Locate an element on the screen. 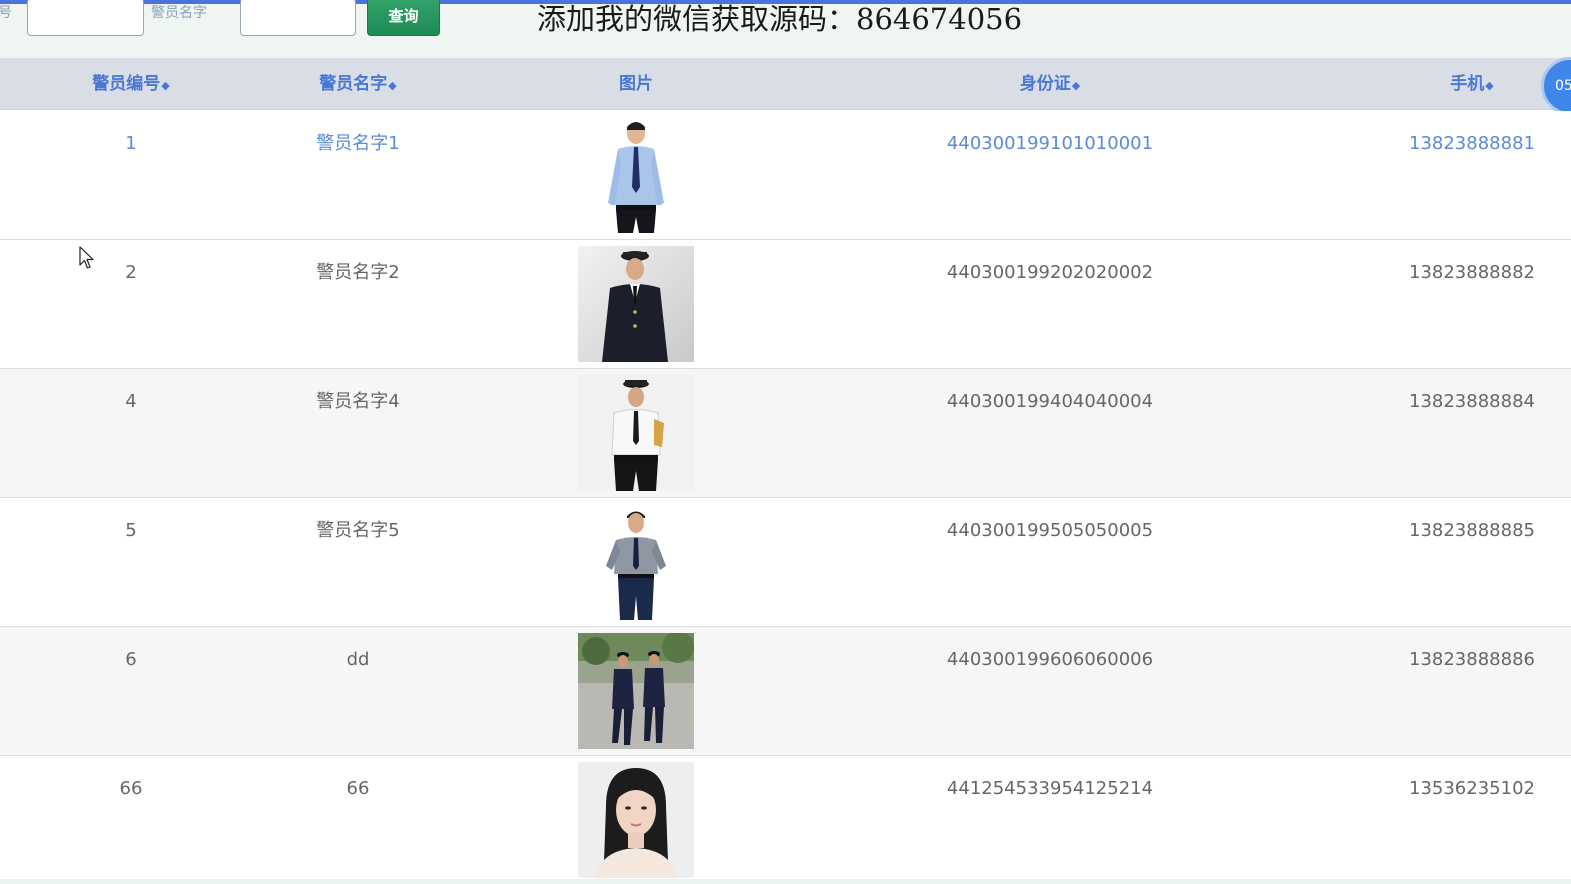  cell-phone: 13823888881 is located at coordinates (1472, 143).